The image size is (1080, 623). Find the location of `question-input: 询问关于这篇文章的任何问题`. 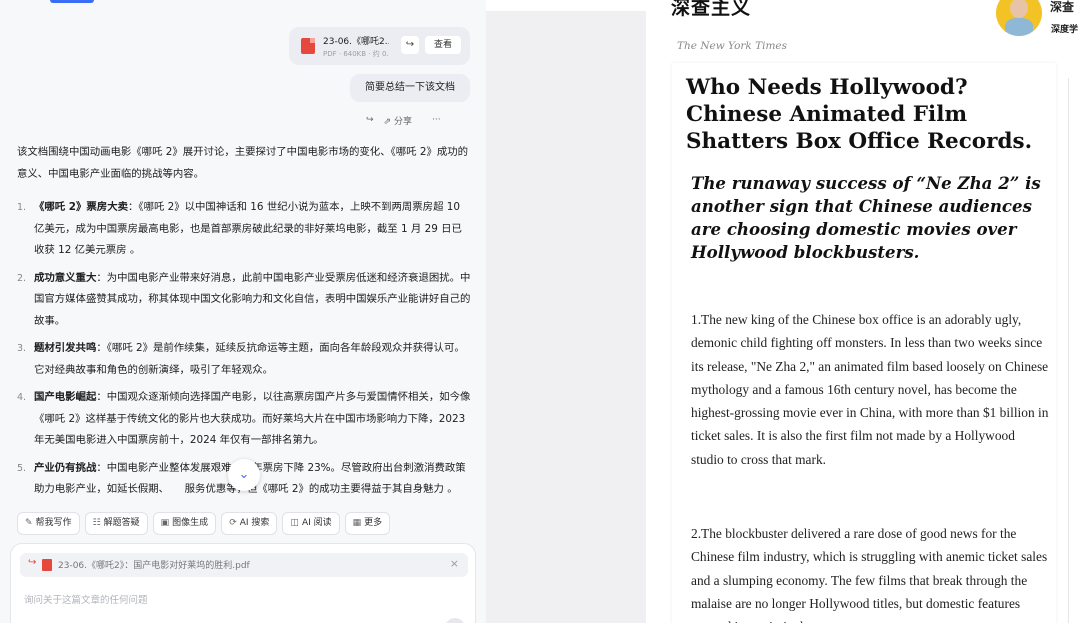

question-input: 询问关于这篇文章的任何问题 is located at coordinates (86, 599).